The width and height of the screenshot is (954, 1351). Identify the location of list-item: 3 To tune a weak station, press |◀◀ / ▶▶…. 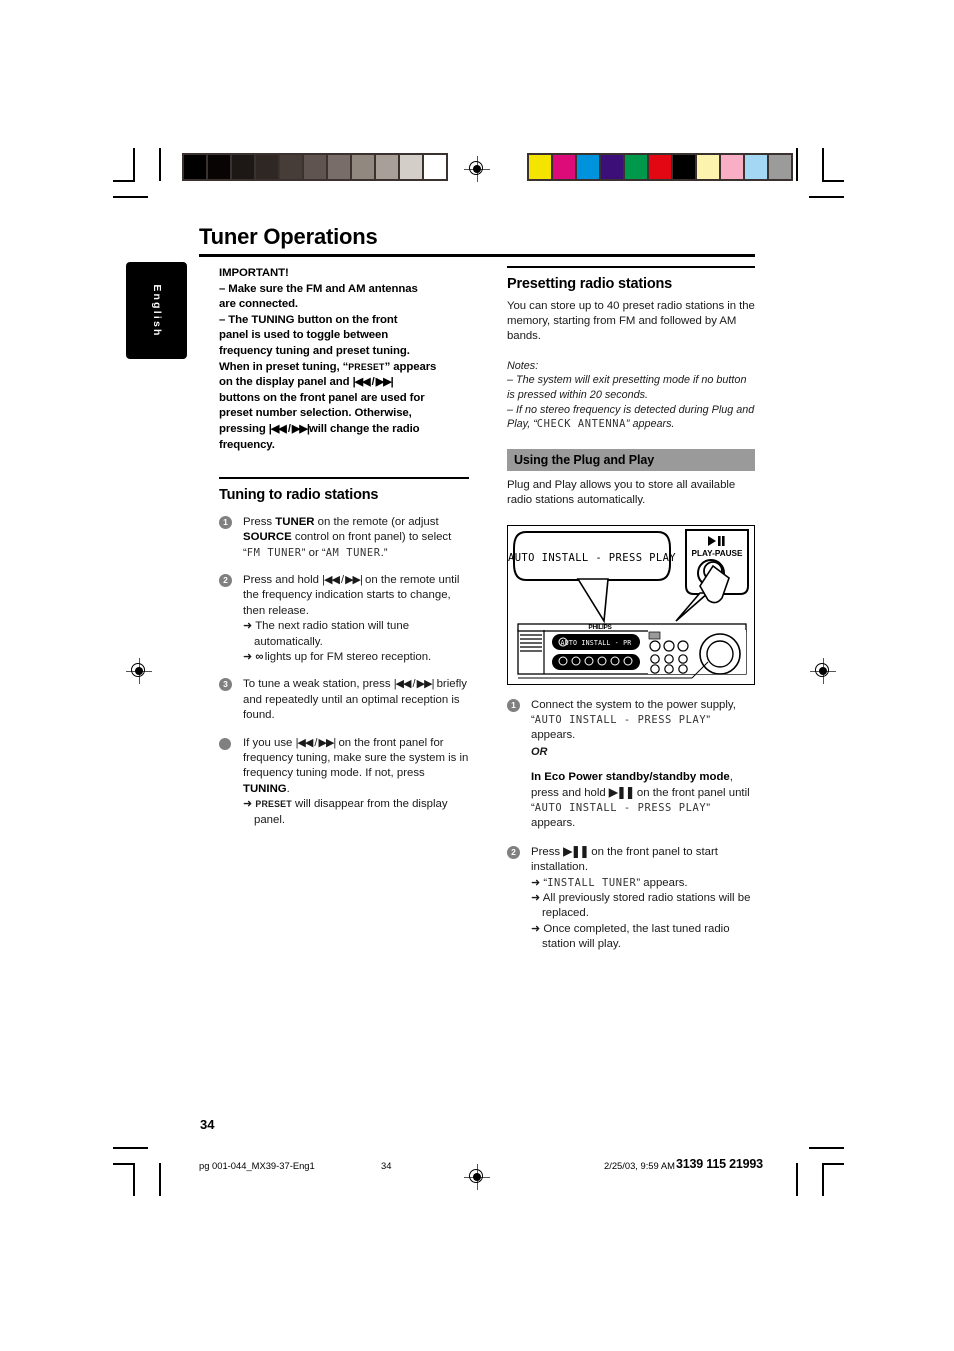
(344, 700).